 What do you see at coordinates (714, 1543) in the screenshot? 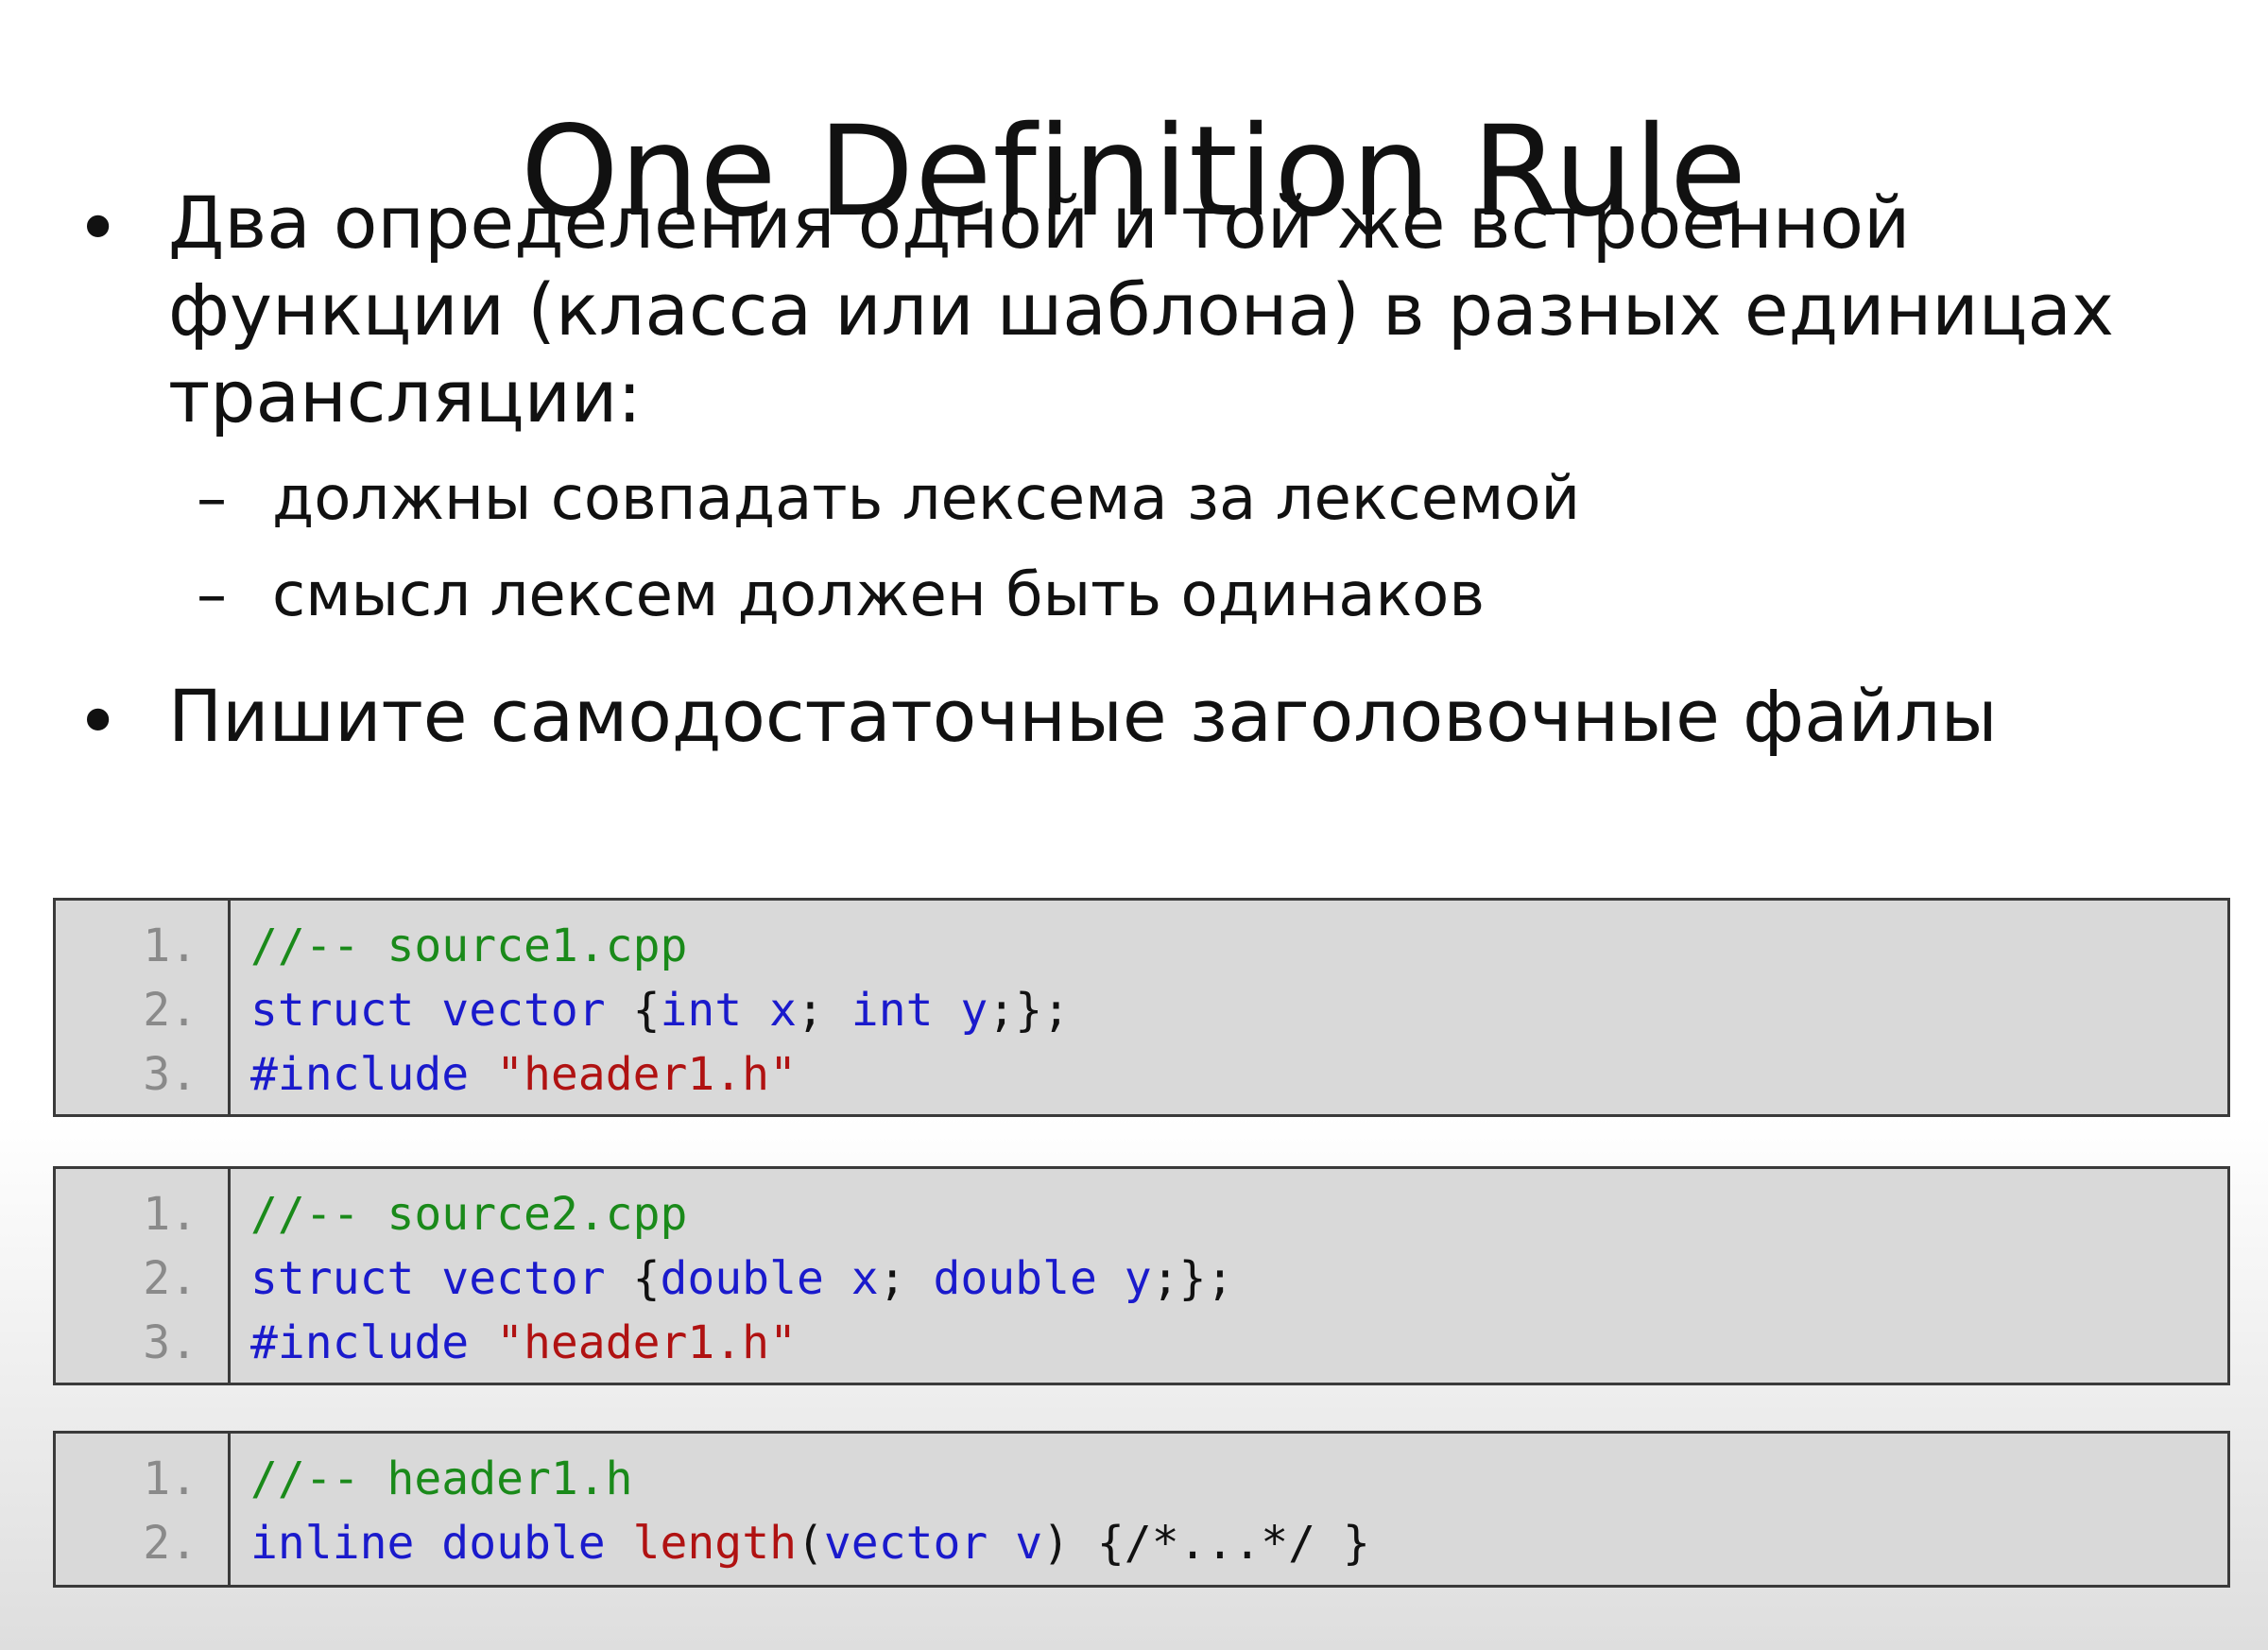
I see `code-token-func: length` at bounding box center [714, 1543].